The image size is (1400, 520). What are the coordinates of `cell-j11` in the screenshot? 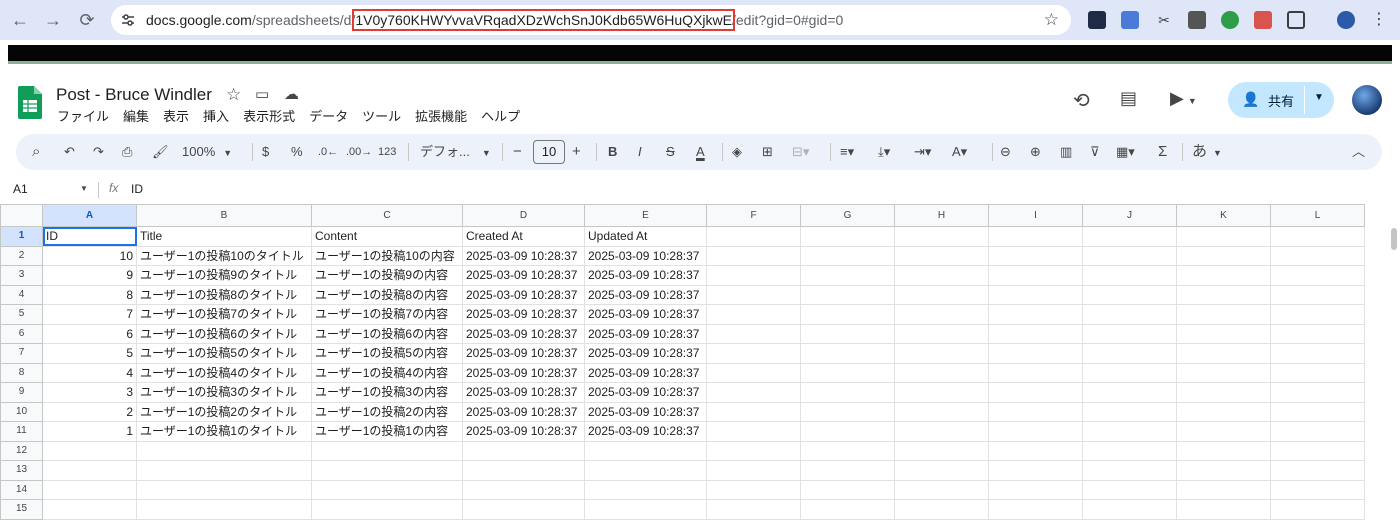 It's located at (1129, 431).